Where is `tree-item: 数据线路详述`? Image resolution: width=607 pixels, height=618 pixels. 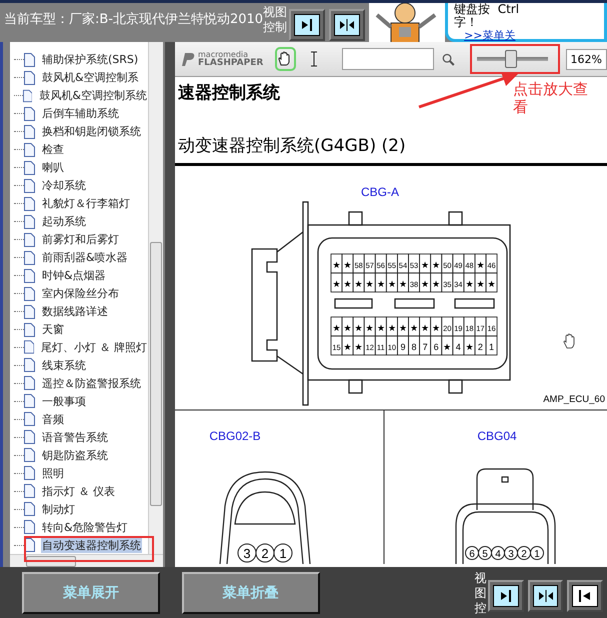 tree-item: 数据线路详述 is located at coordinates (75, 312).